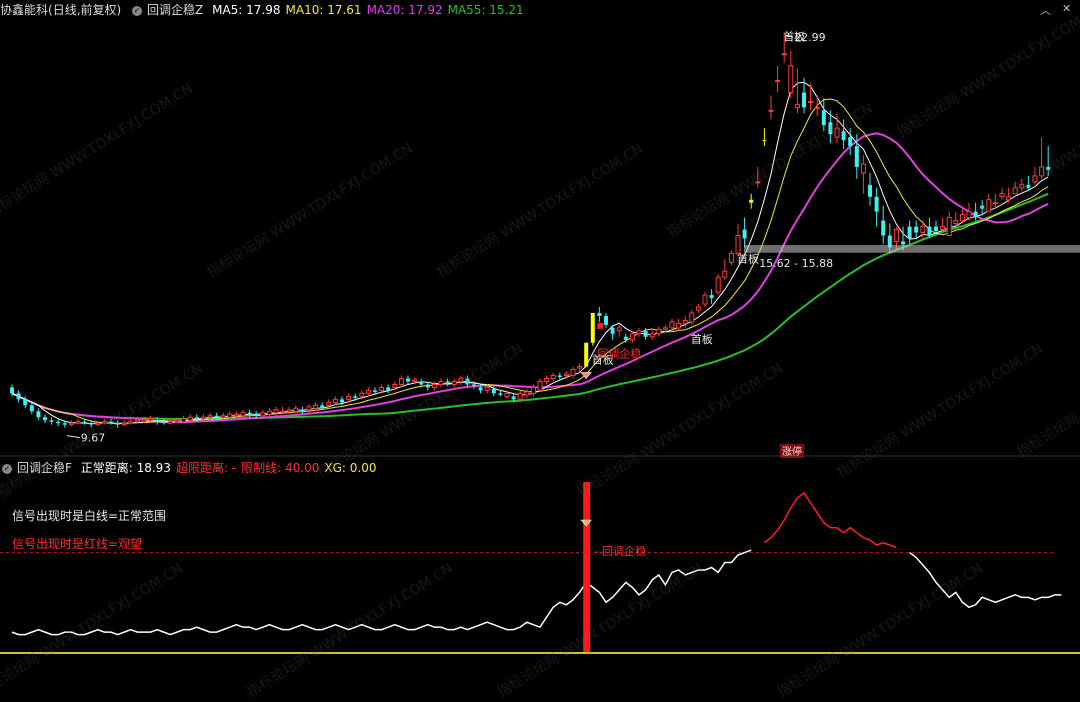 The width and height of the screenshot is (1080, 702). Describe the element at coordinates (381, 592) in the screenshot. I see `normal-distance-line` at that location.